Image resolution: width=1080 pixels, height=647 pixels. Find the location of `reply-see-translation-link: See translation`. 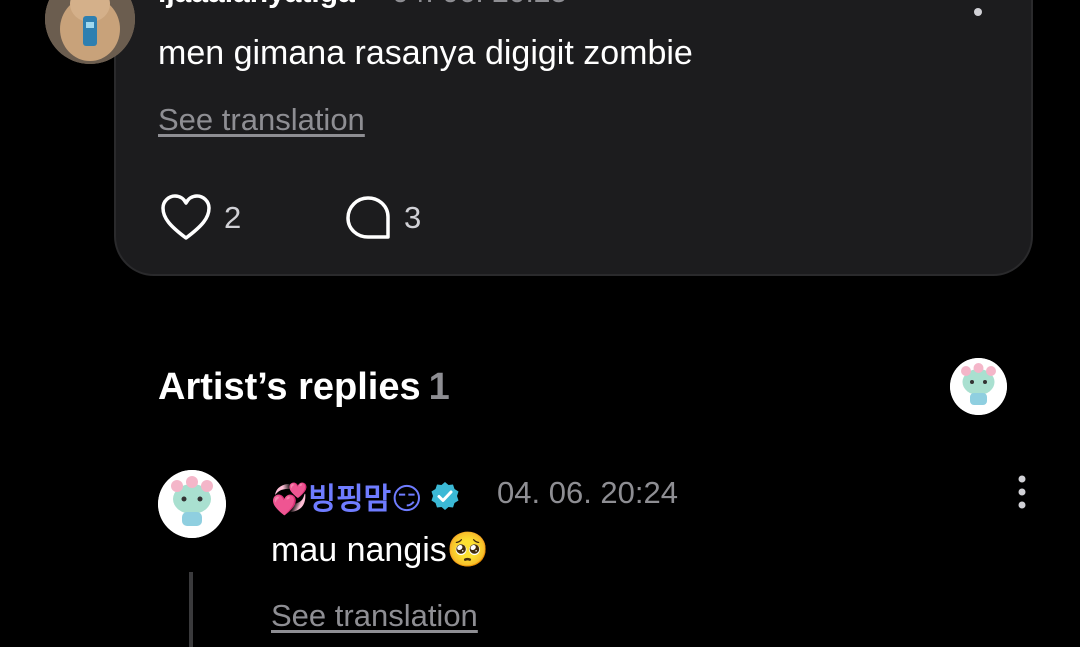

reply-see-translation-link: See translation is located at coordinates (374, 616).